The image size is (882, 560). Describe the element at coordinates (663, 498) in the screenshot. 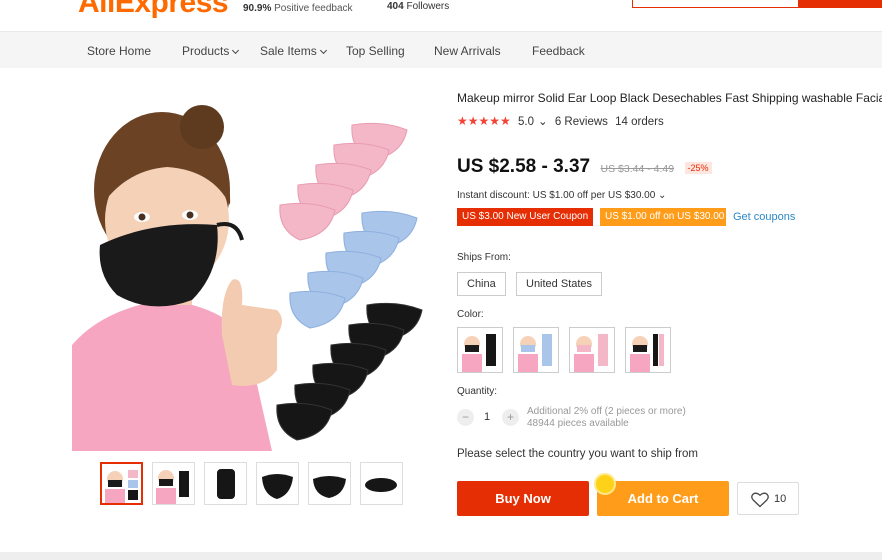

I see `add-to-cart-label: Add to Cart` at that location.